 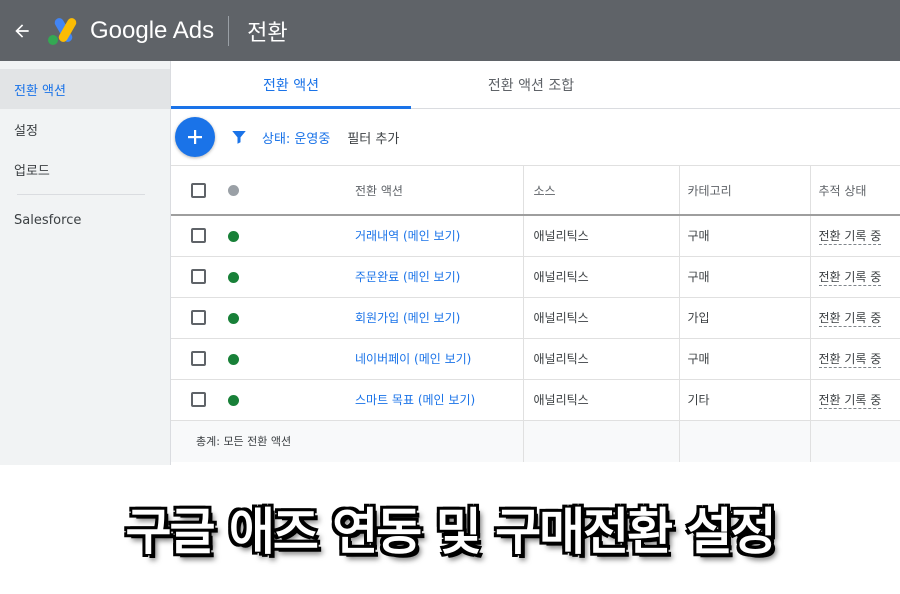 What do you see at coordinates (63, 31) in the screenshot?
I see `google-ads-logo` at bounding box center [63, 31].